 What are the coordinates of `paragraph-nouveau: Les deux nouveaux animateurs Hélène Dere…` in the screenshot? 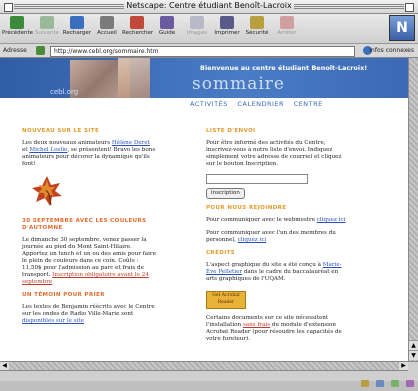 It's located at (89, 154).